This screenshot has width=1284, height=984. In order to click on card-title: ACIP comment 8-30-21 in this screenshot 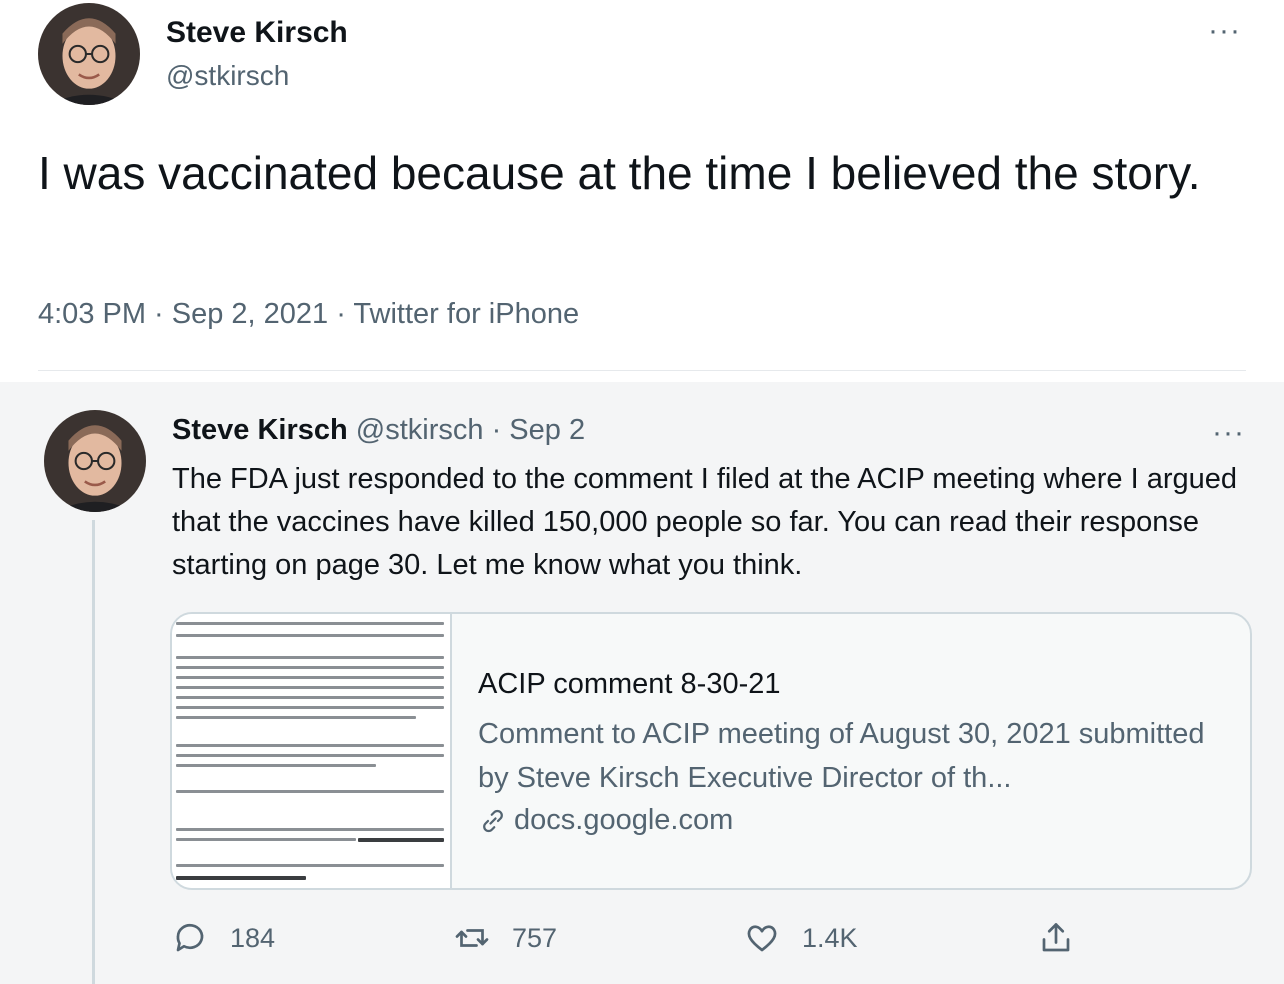, I will do `click(629, 684)`.